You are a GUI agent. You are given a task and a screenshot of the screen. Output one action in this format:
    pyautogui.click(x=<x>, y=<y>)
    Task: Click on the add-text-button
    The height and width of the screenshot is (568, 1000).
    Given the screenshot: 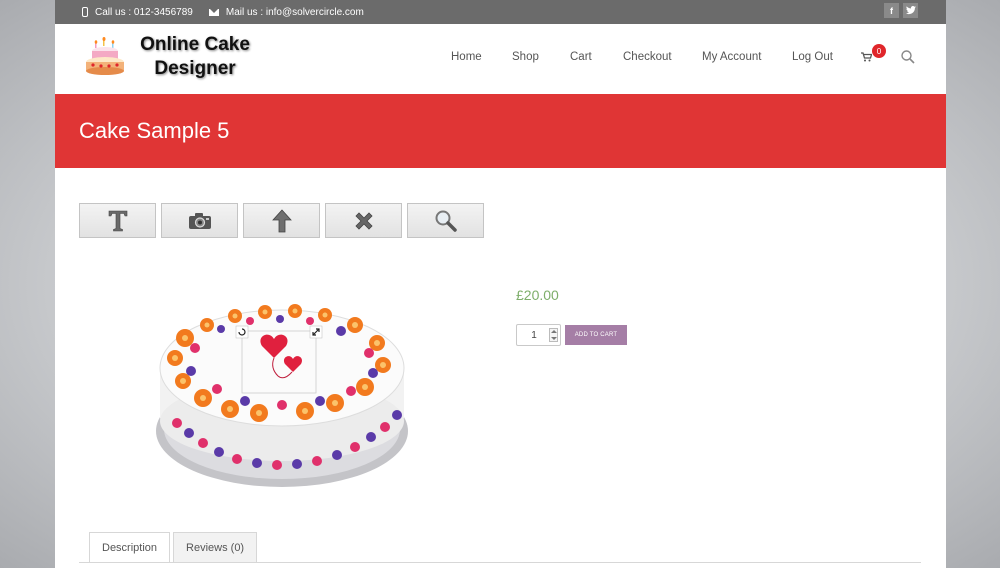 What is the action you would take?
    pyautogui.click(x=117, y=220)
    